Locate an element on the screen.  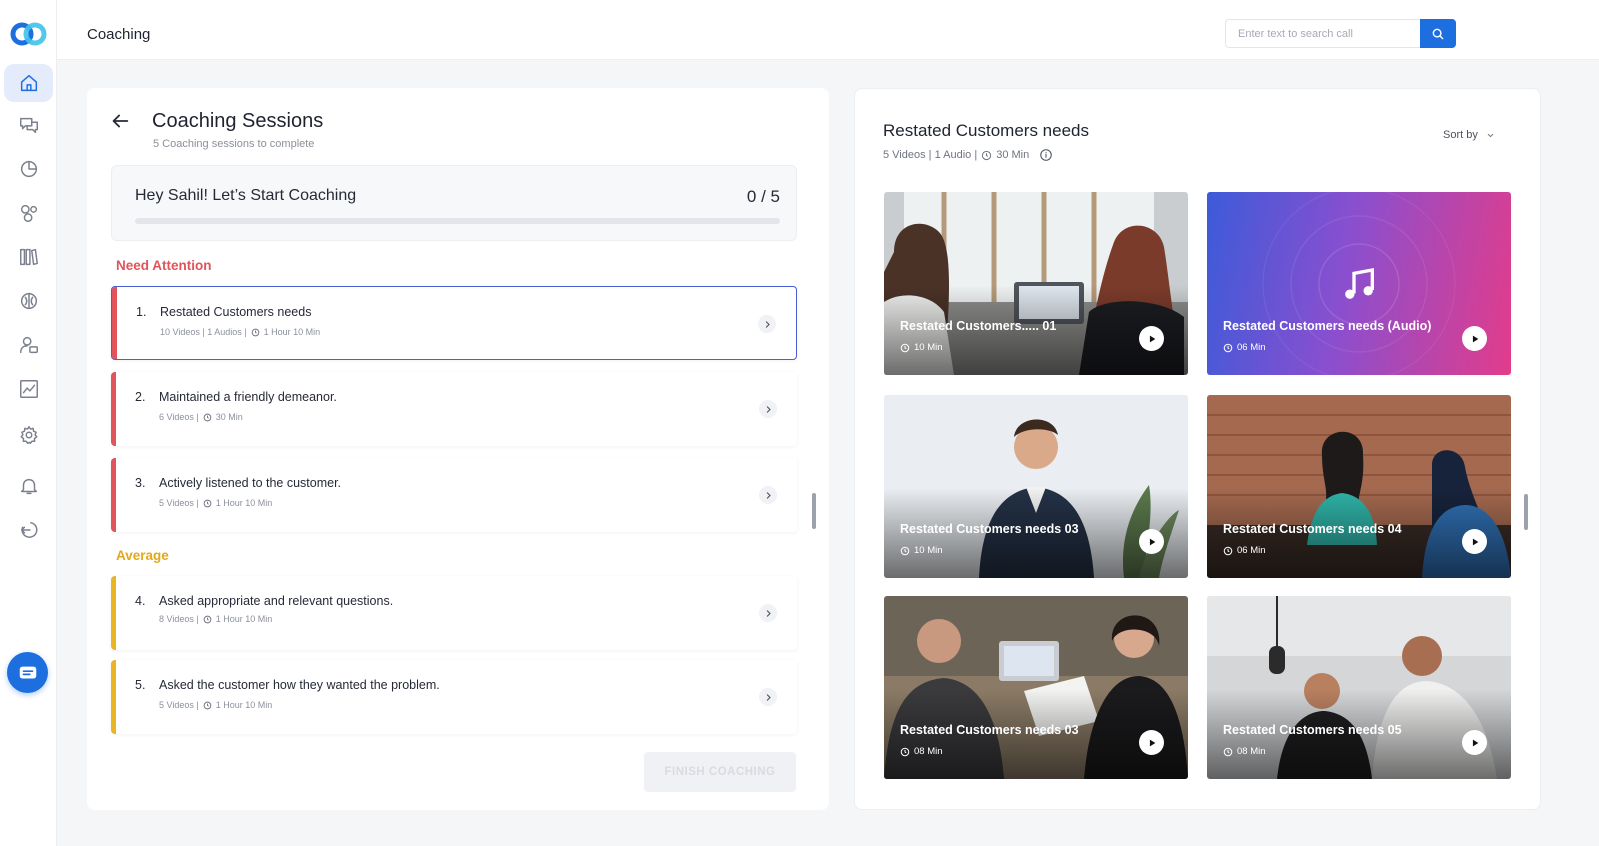
back-arrow-icon is located at coordinates (120, 121).